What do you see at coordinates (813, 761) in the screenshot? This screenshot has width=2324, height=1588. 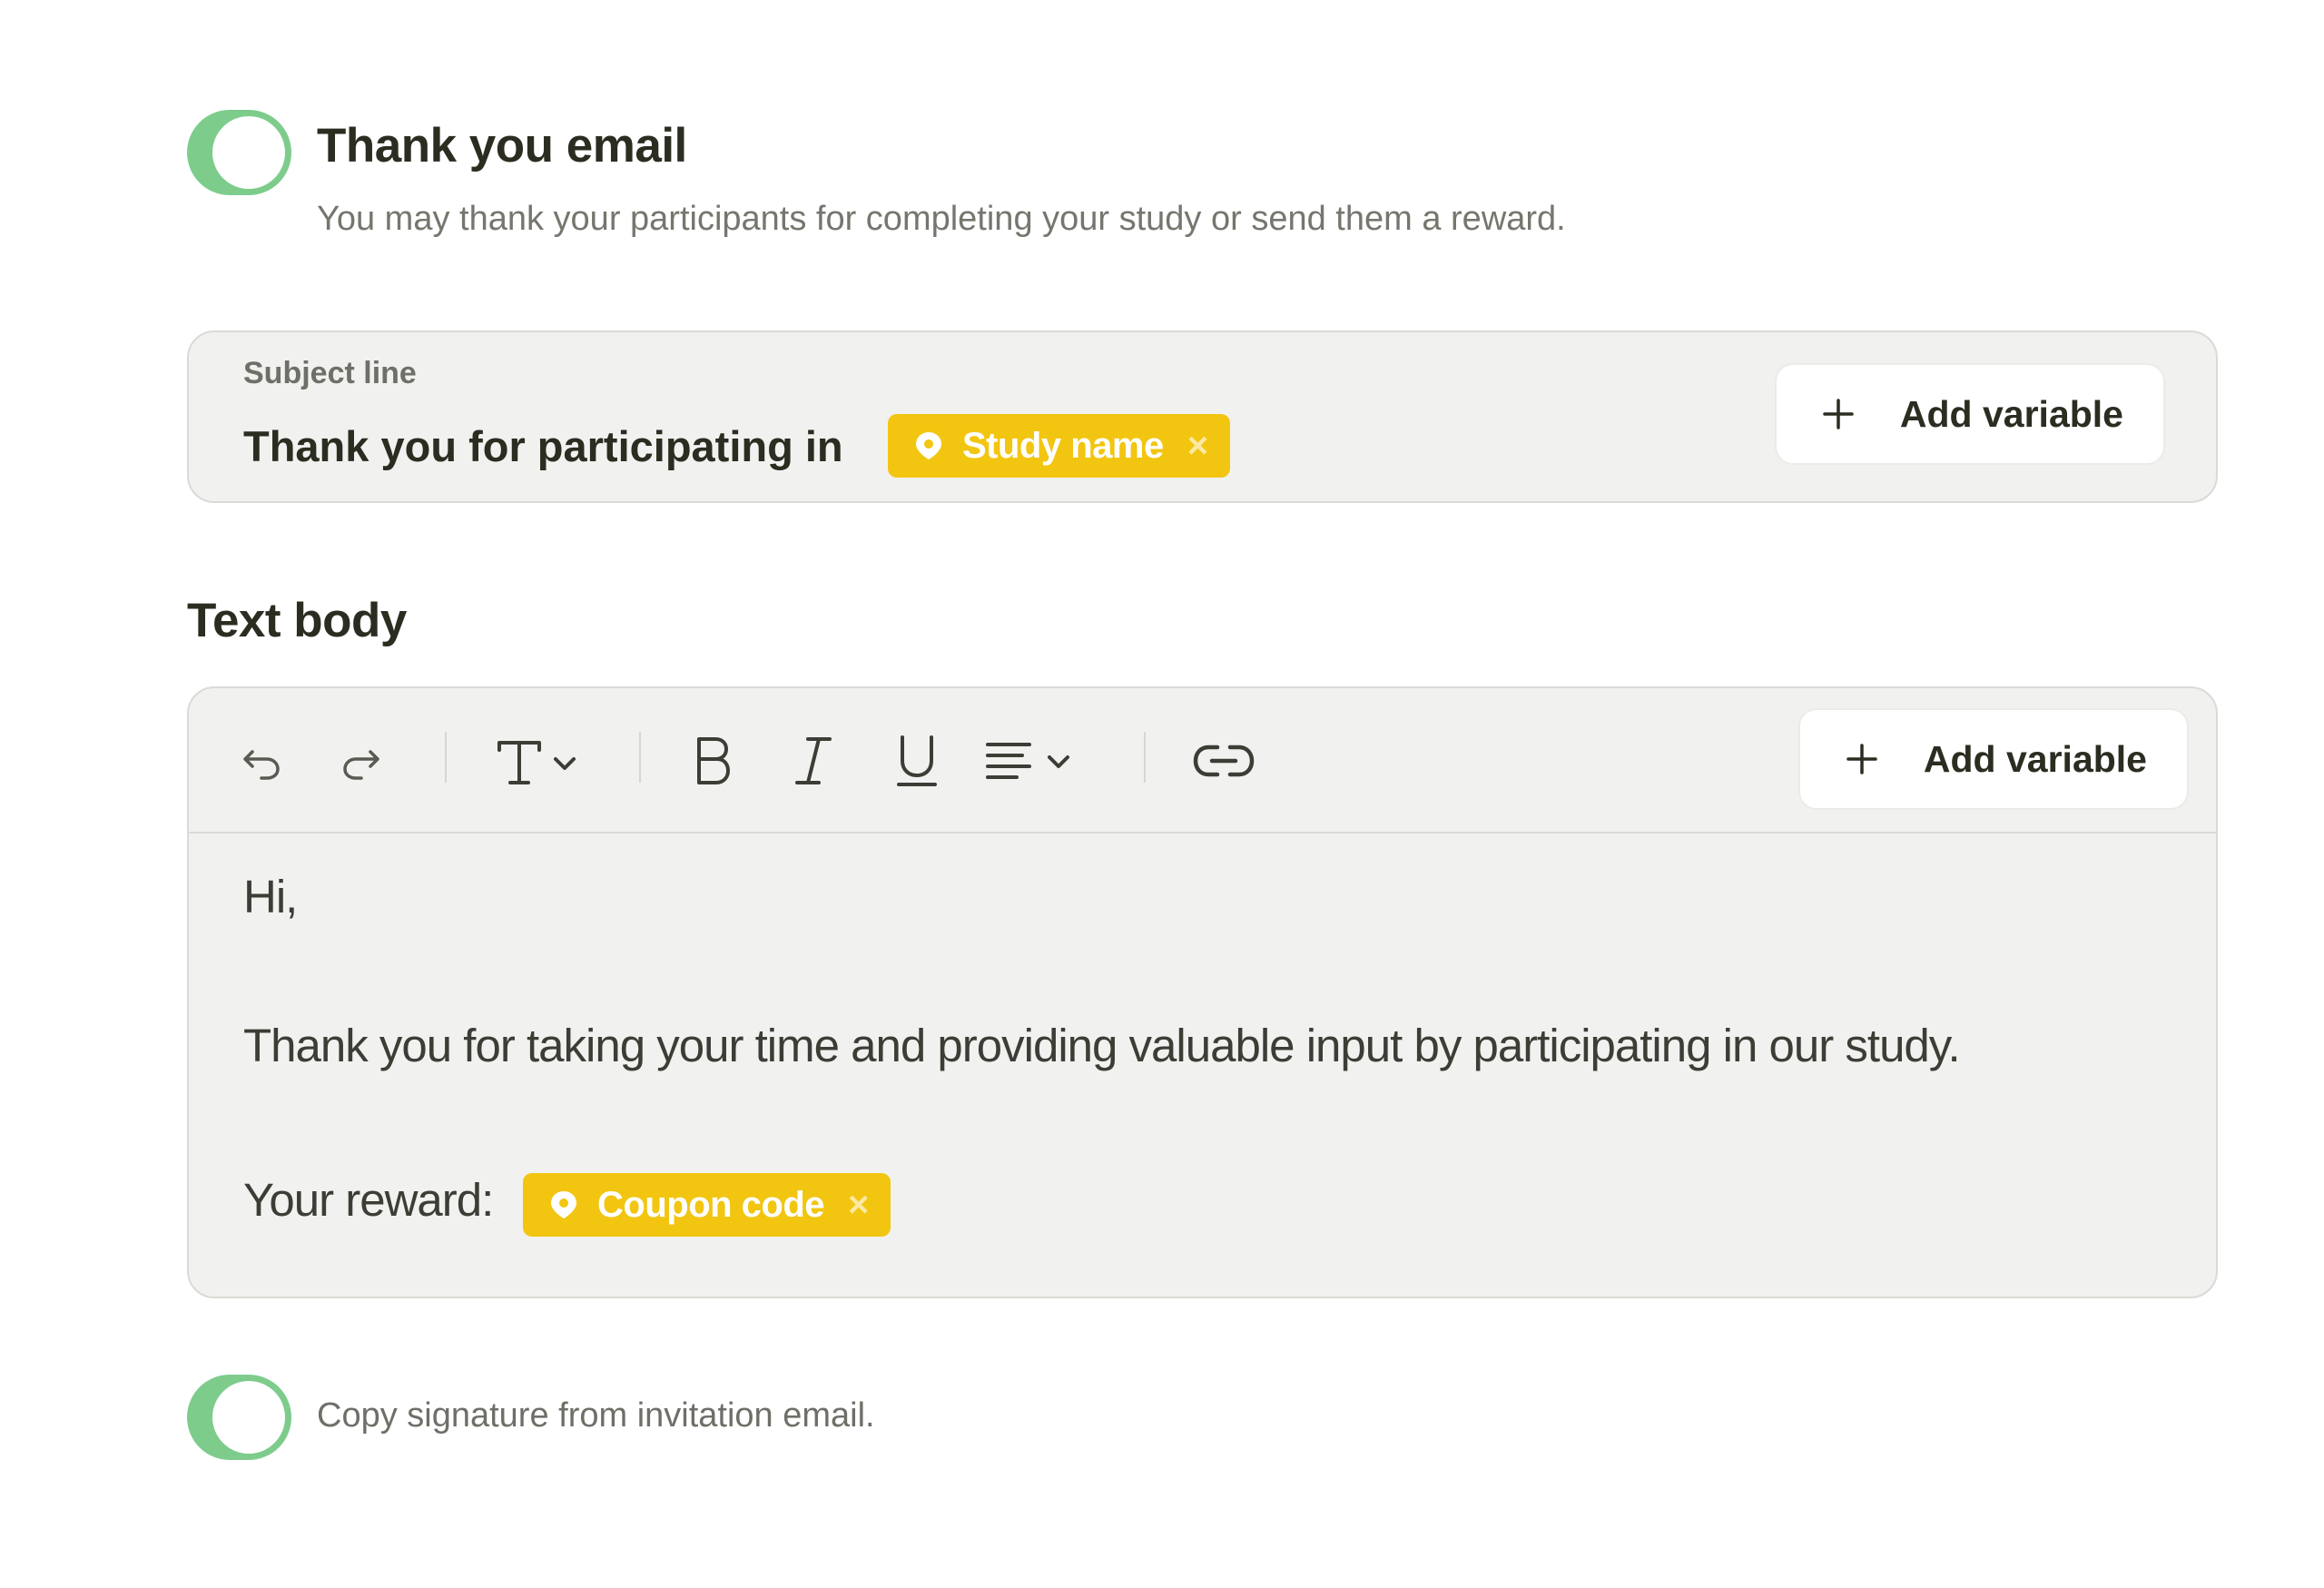 I see `italic-icon` at bounding box center [813, 761].